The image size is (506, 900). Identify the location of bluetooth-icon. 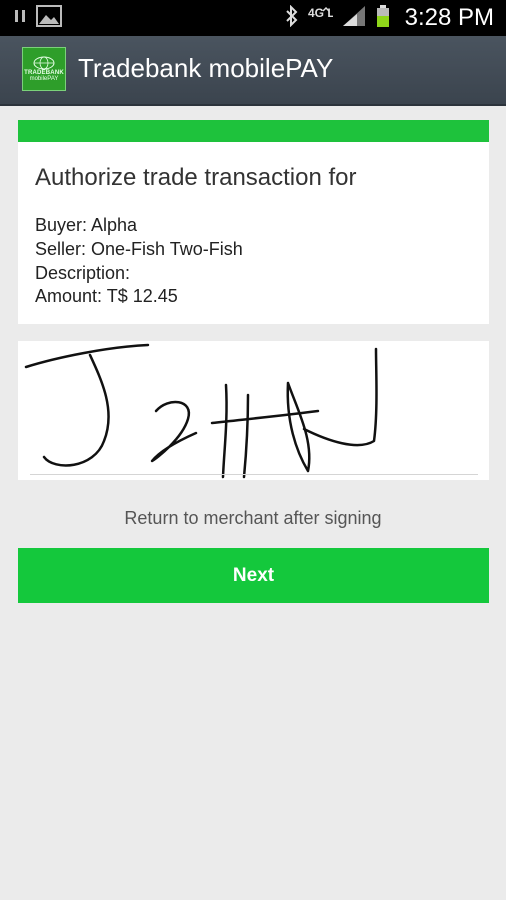
(292, 17).